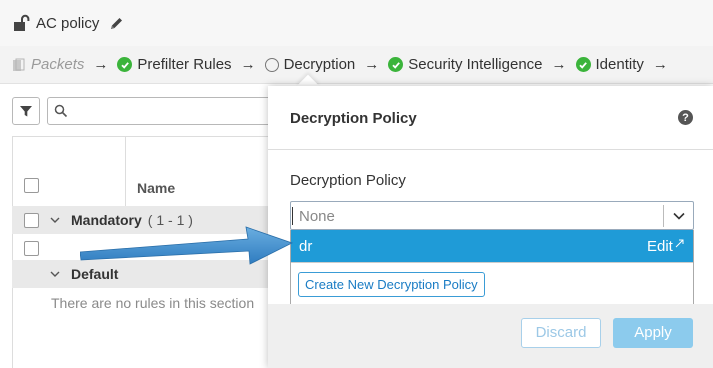 This screenshot has height=368, width=713. Describe the element at coordinates (95, 274) in the screenshot. I see `group-label: Default` at that location.